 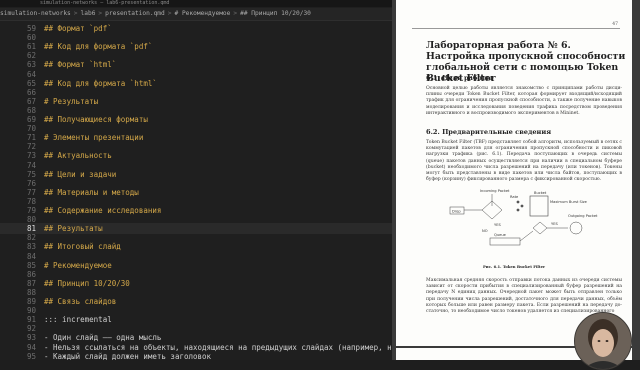 What do you see at coordinates (100, 83) in the screenshot?
I see `code-line: ## Код для формата `html`` at bounding box center [100, 83].